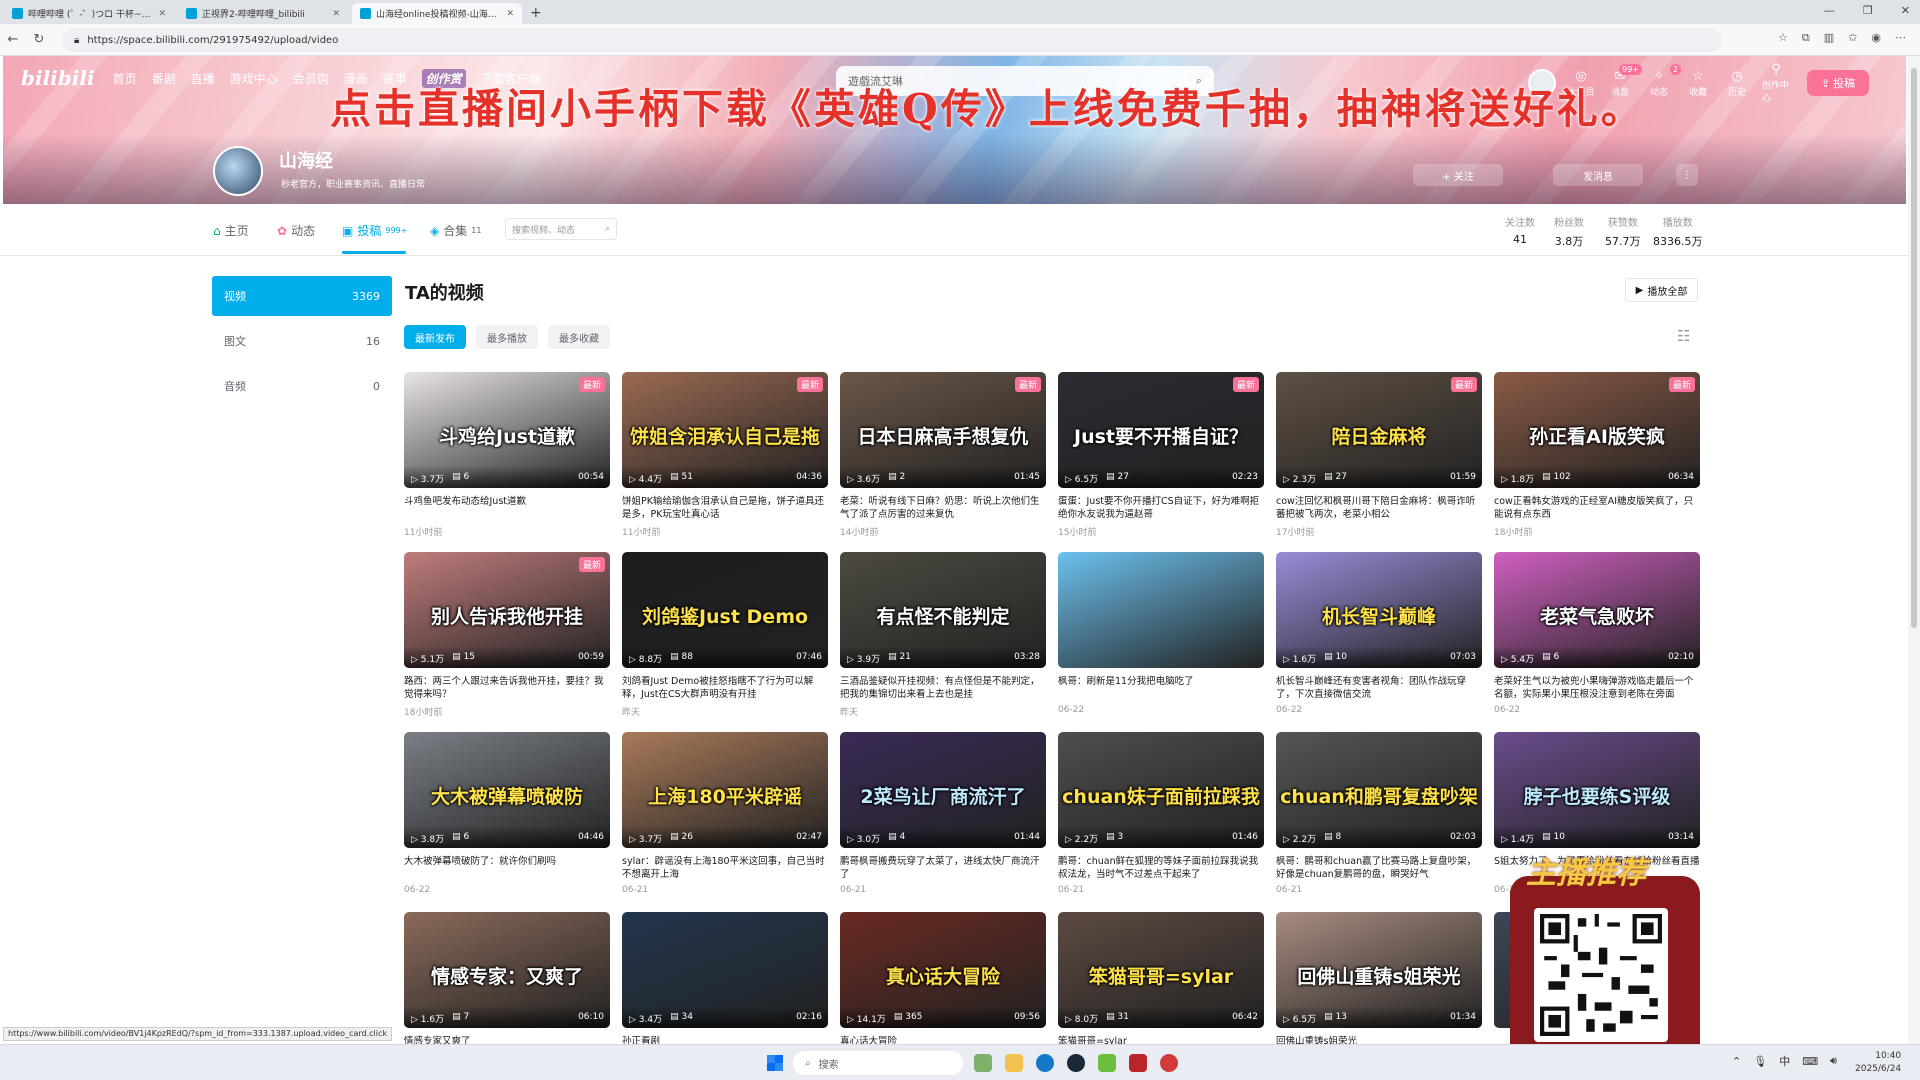  What do you see at coordinates (1661, 290) in the screenshot?
I see `play-all-button: ▶ 播放全部` at bounding box center [1661, 290].